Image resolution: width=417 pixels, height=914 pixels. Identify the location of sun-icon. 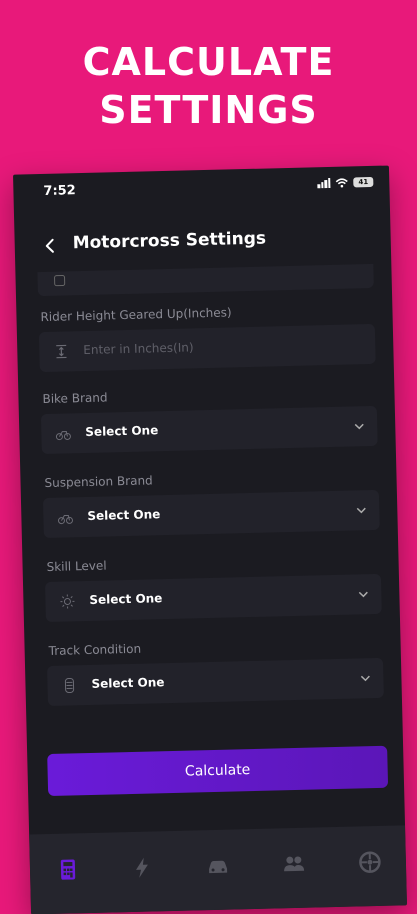
(67, 601).